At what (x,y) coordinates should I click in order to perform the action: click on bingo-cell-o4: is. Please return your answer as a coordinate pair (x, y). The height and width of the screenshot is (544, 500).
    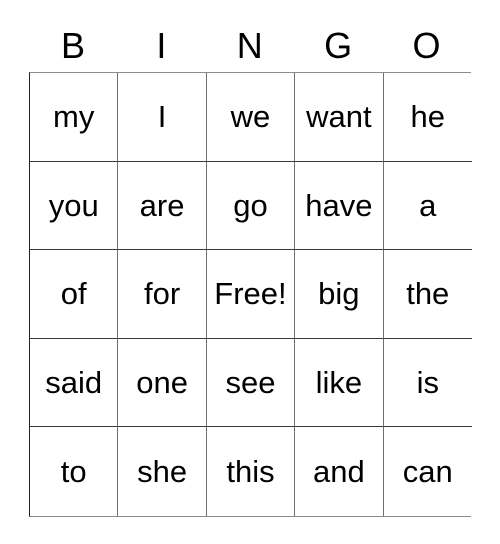
    Looking at the image, I should click on (427, 383).